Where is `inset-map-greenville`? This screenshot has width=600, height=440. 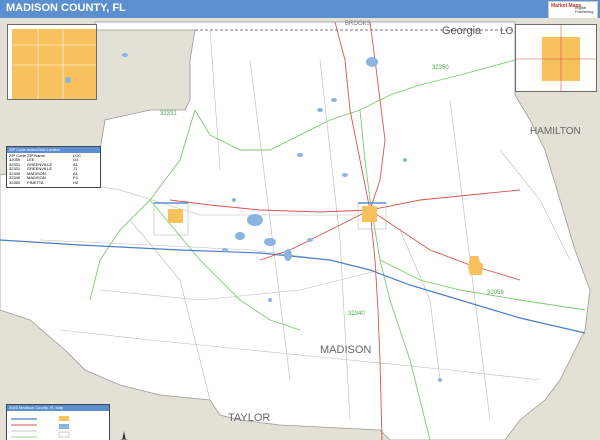 inset-map-greenville is located at coordinates (52, 62).